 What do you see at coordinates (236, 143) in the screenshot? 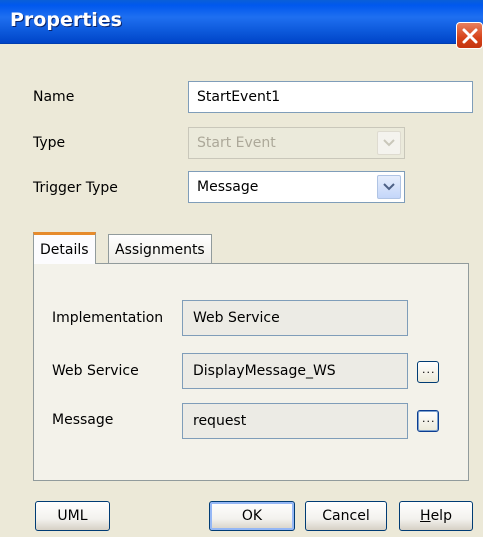
I see `type-value: Start Event` at bounding box center [236, 143].